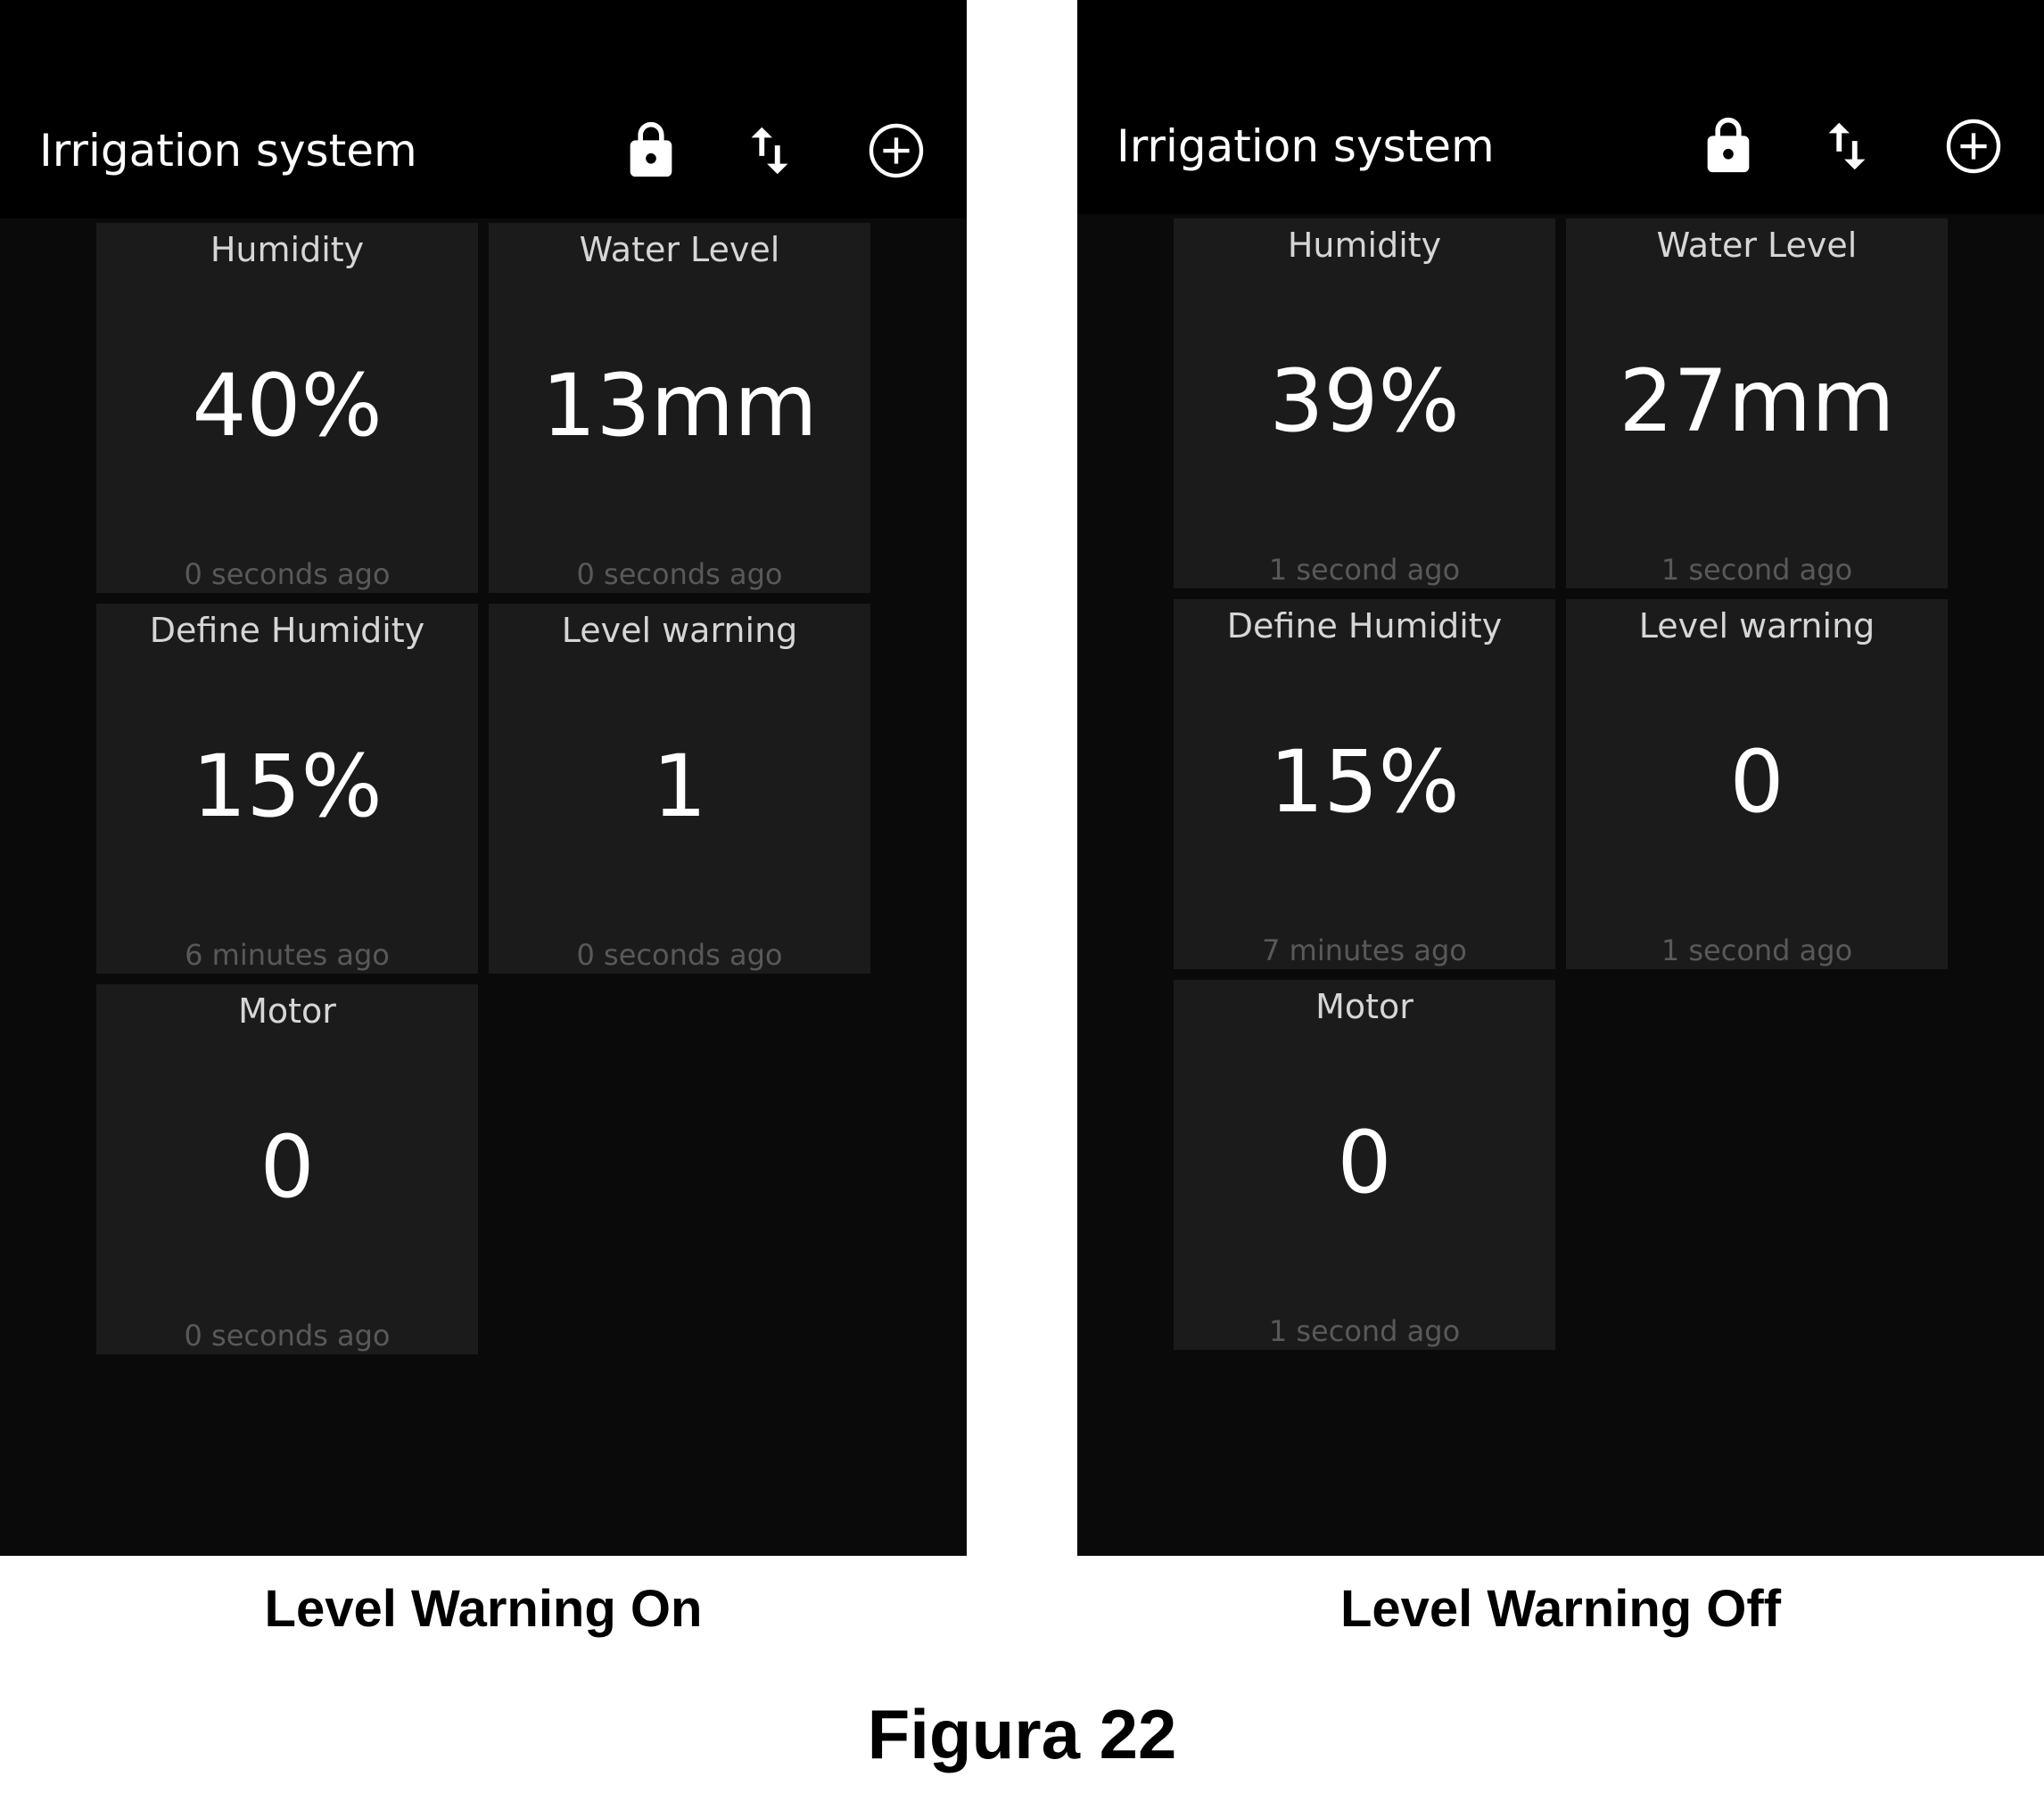 This screenshot has width=2044, height=1801. I want to click on tile-water-level: Water Level 13mm 0 seconds ago, so click(679, 408).